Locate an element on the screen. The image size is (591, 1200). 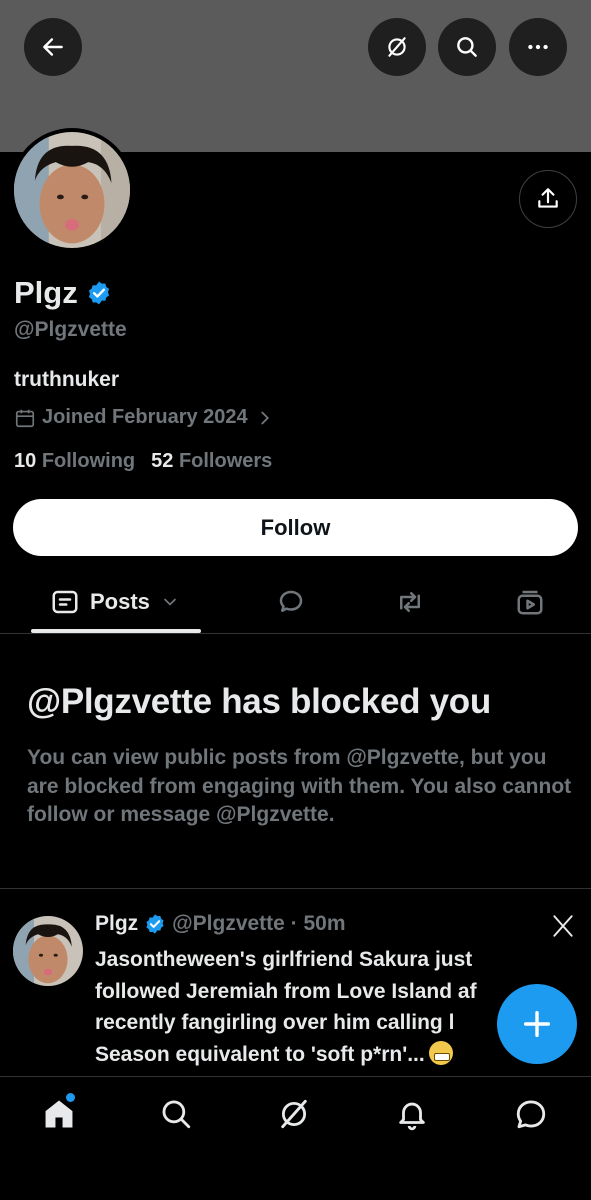
following-label: Following is located at coordinates (88, 461).